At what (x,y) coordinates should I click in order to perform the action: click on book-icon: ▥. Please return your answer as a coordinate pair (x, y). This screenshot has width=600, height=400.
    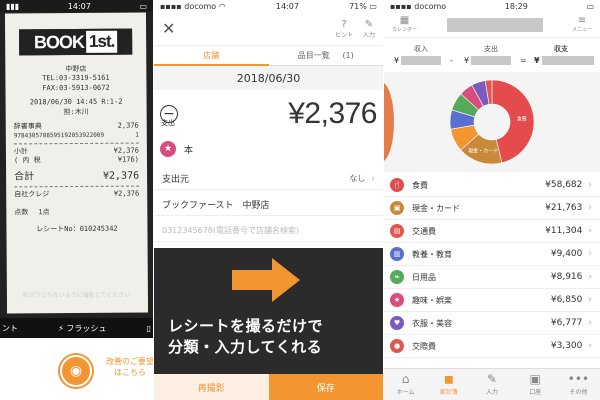
    Looking at the image, I should click on (397, 254).